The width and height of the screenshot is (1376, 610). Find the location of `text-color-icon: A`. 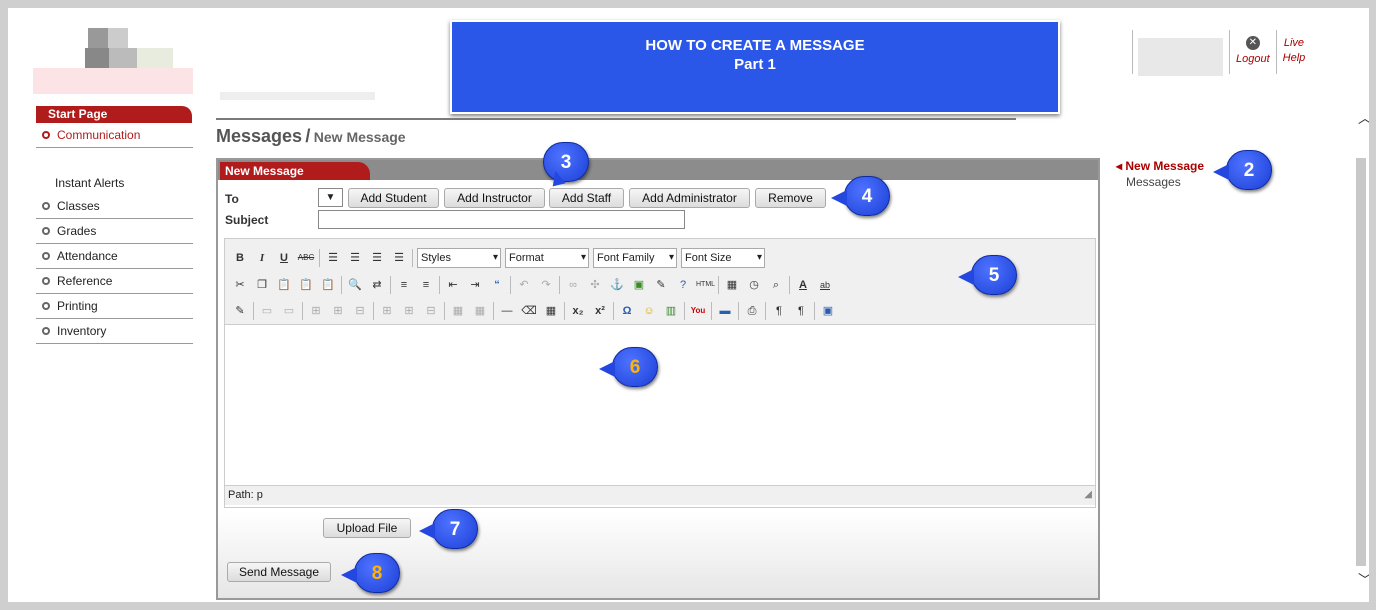

text-color-icon: A is located at coordinates (803, 285).